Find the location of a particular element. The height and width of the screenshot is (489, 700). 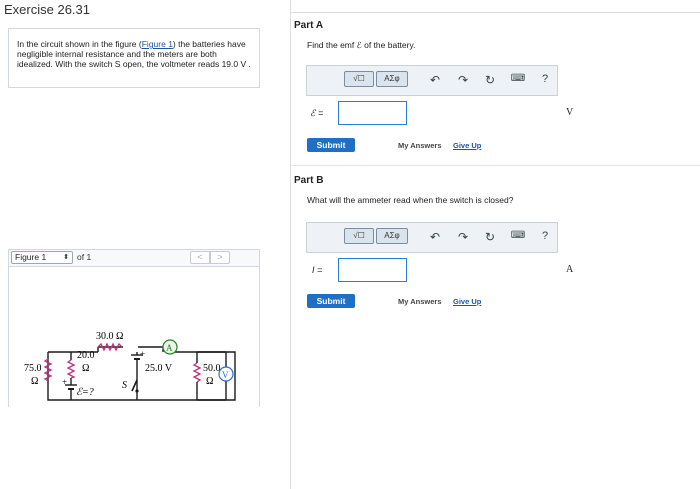

resistor-50-zigzag is located at coordinates (197, 372).